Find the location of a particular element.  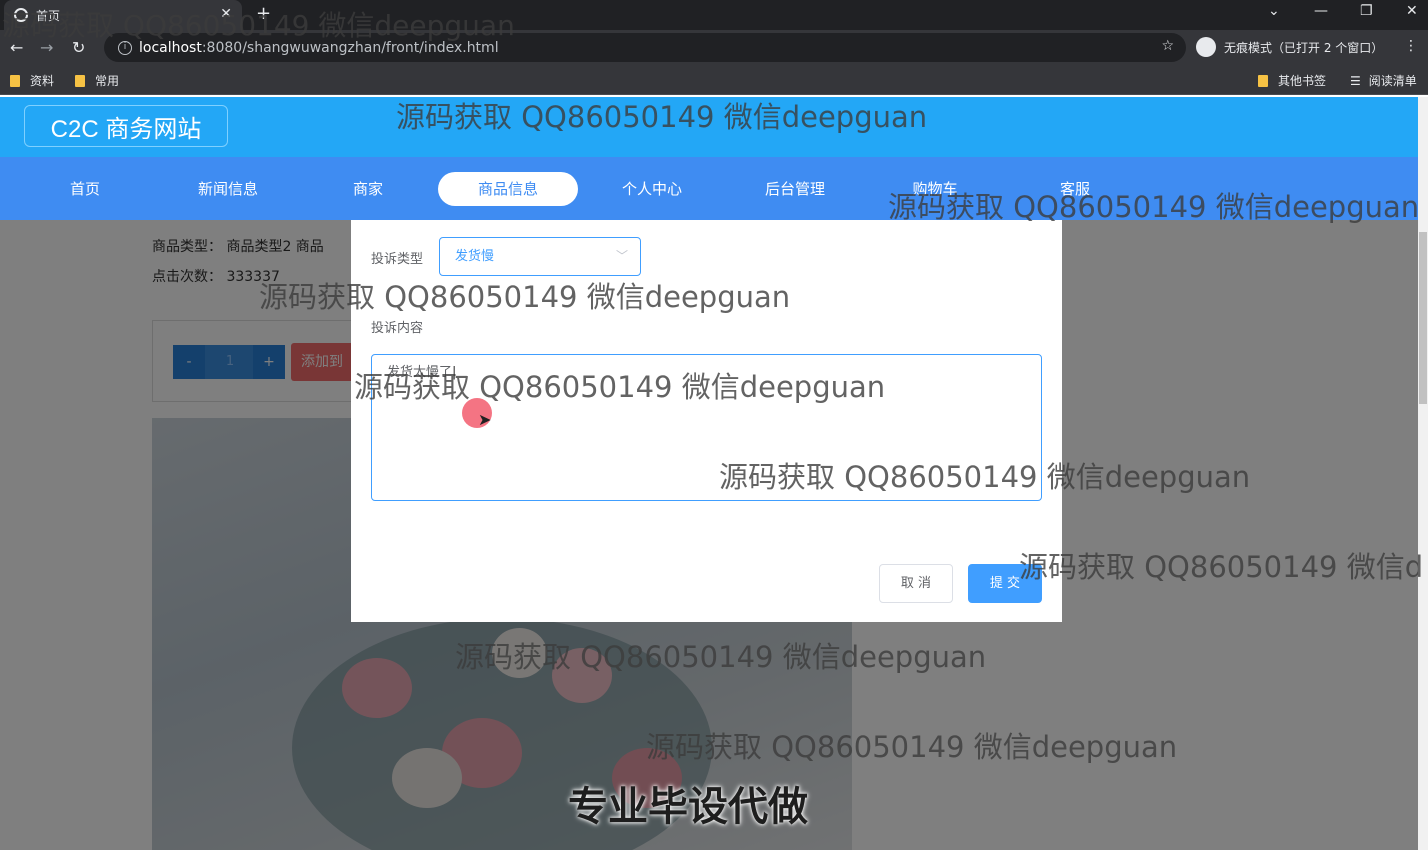

site-logo: C2C 商务网站 is located at coordinates (126, 126).